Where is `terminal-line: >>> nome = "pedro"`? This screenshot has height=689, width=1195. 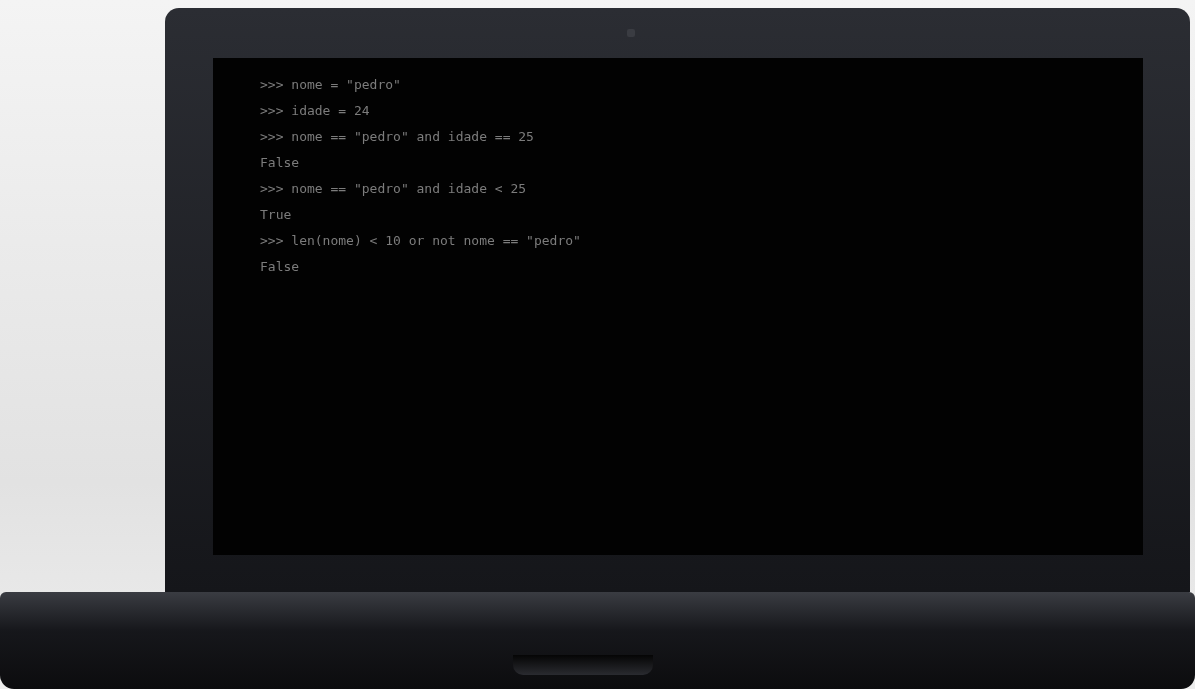 terminal-line: >>> nome = "pedro" is located at coordinates (331, 85).